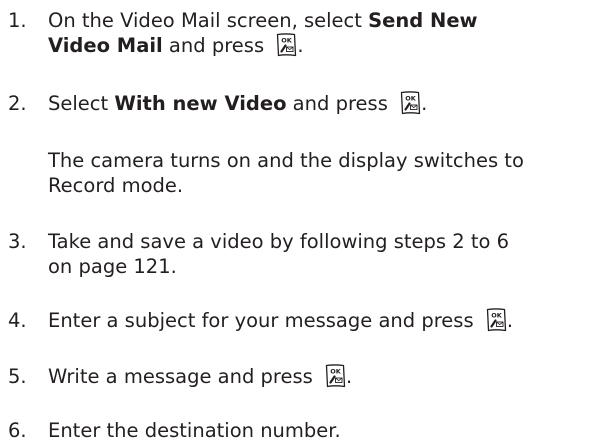 This screenshot has width=612, height=444. I want to click on step-number: 1., so click(17, 20).